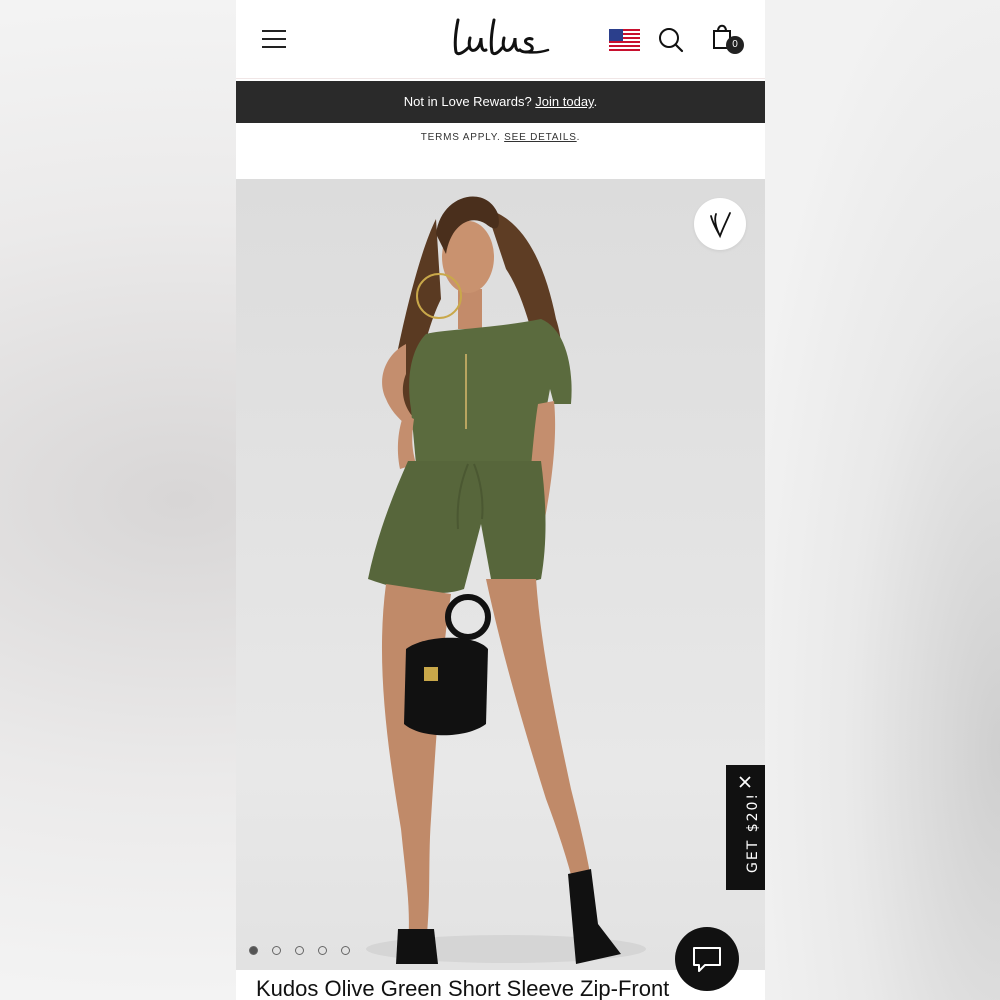 The image size is (1000, 1000). Describe the element at coordinates (595, 101) in the screenshot. I see `rewards-suffix: .` at that location.